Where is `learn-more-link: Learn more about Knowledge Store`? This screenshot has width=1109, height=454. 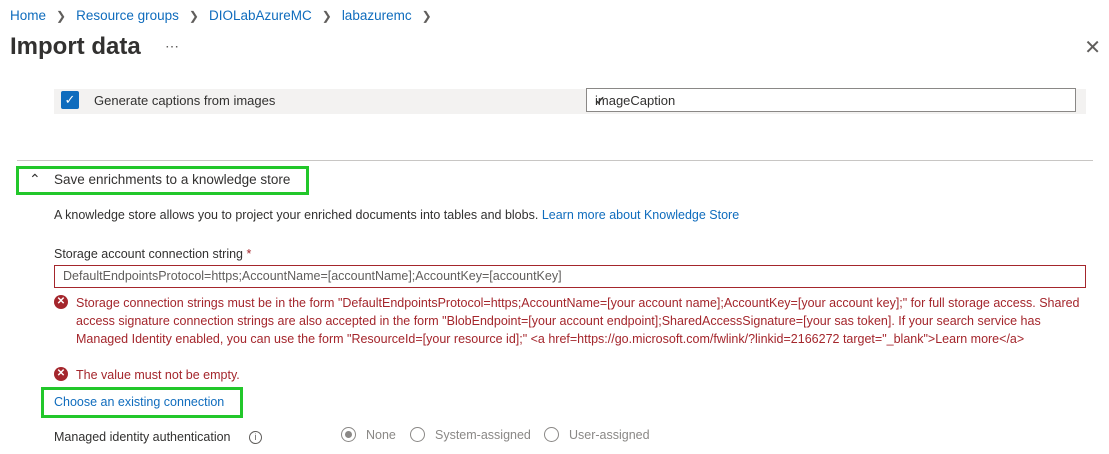 learn-more-link: Learn more about Knowledge Store is located at coordinates (640, 215).